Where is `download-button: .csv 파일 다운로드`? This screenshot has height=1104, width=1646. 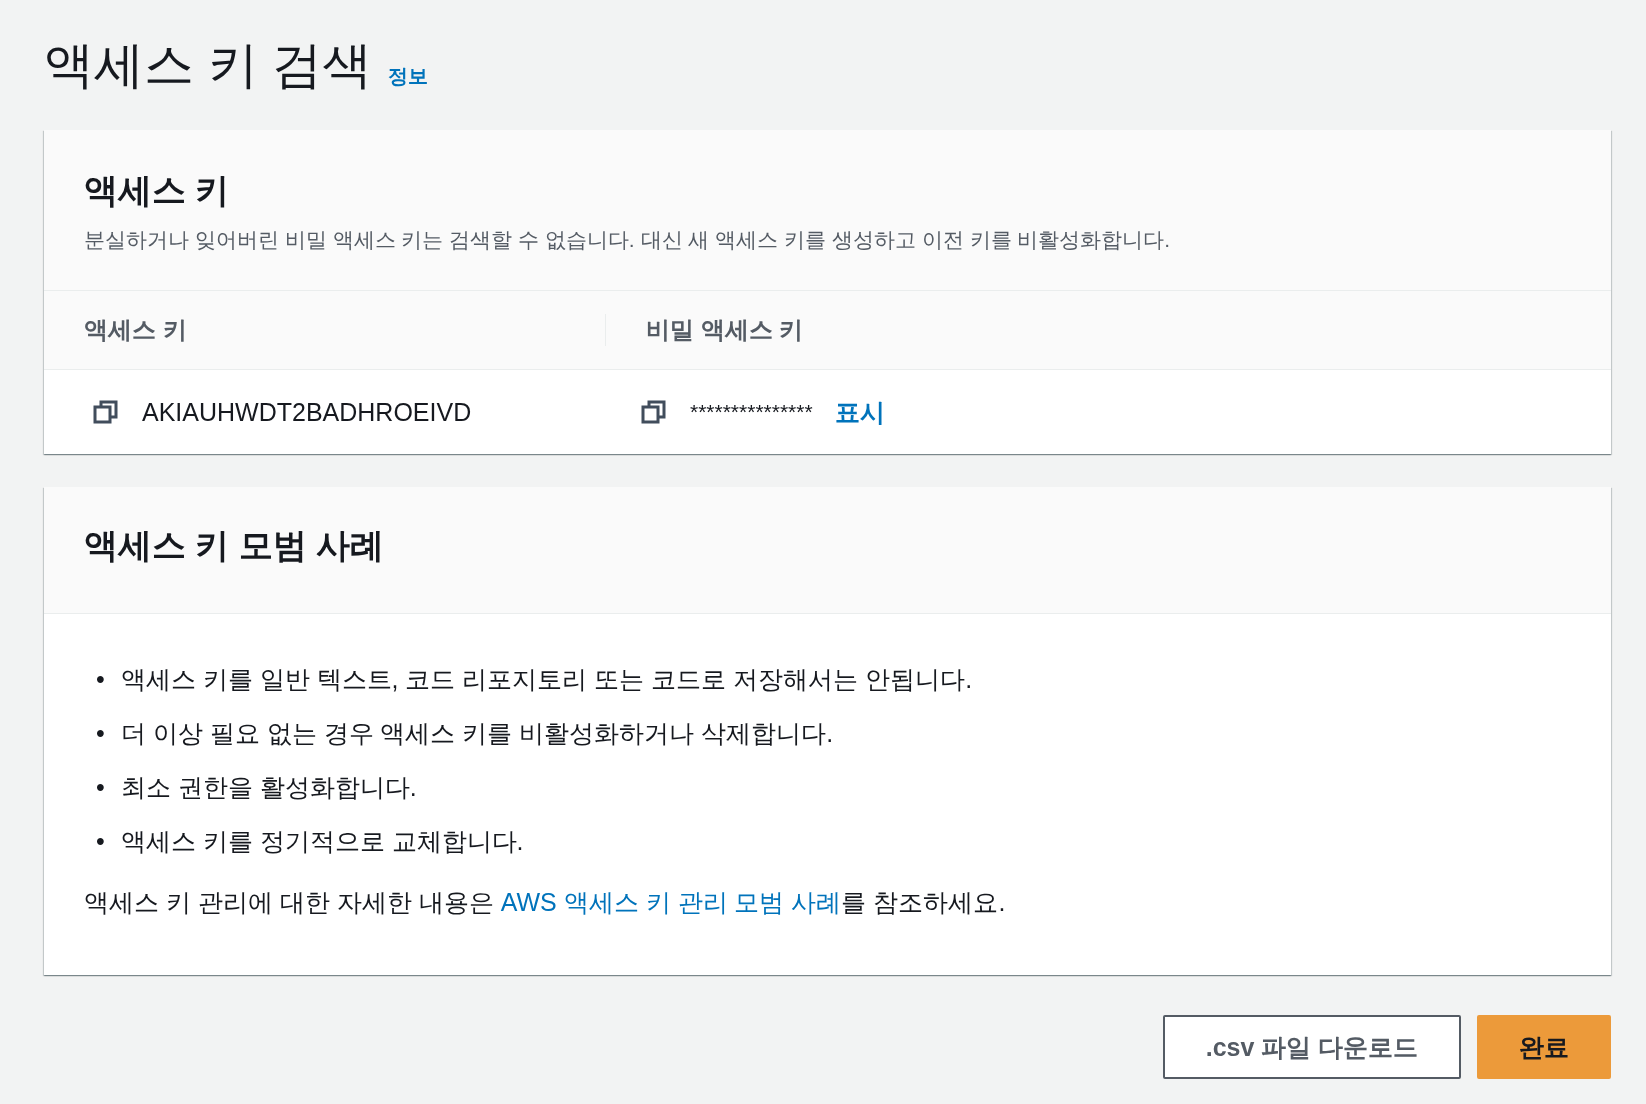
download-button: .csv 파일 다운로드 is located at coordinates (1312, 1047).